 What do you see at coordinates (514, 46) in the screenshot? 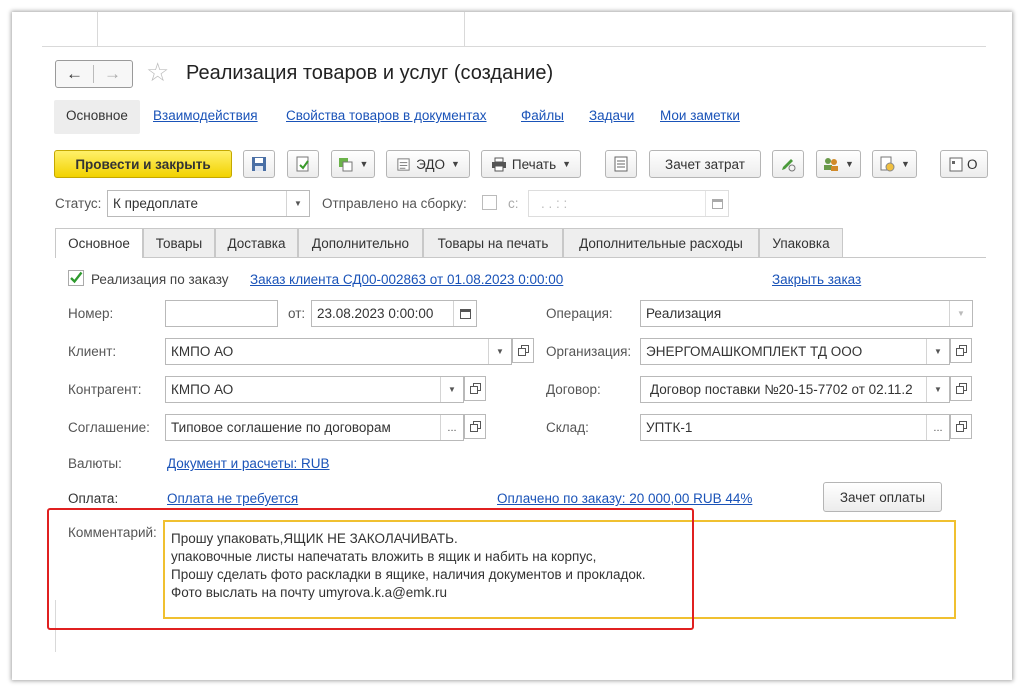
I see `top-divider` at bounding box center [514, 46].